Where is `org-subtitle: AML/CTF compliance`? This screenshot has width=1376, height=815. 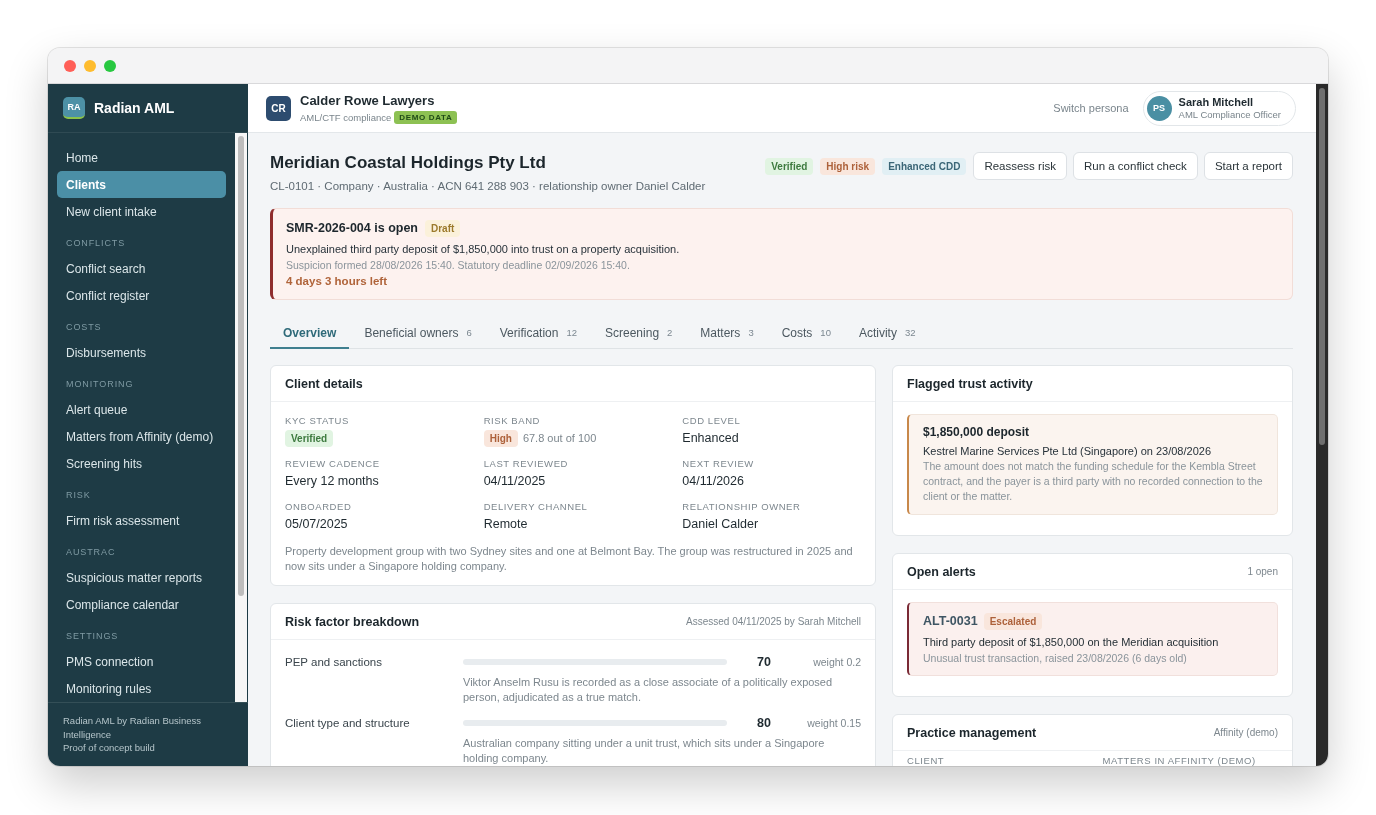
org-subtitle: AML/CTF compliance is located at coordinates (346, 117).